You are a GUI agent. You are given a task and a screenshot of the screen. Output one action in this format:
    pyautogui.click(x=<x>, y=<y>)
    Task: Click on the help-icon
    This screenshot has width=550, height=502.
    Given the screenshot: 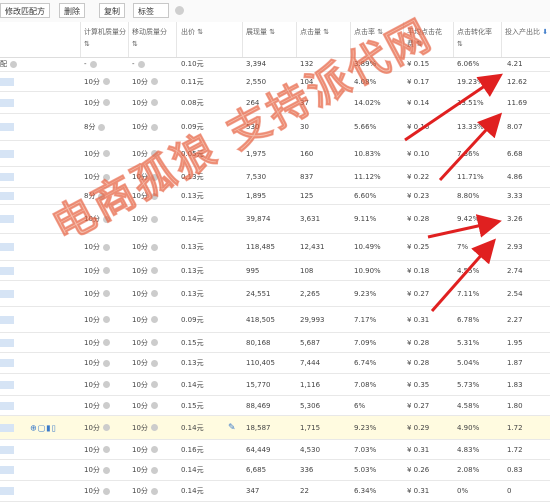 What is the action you would take?
    pyautogui.click(x=179, y=10)
    